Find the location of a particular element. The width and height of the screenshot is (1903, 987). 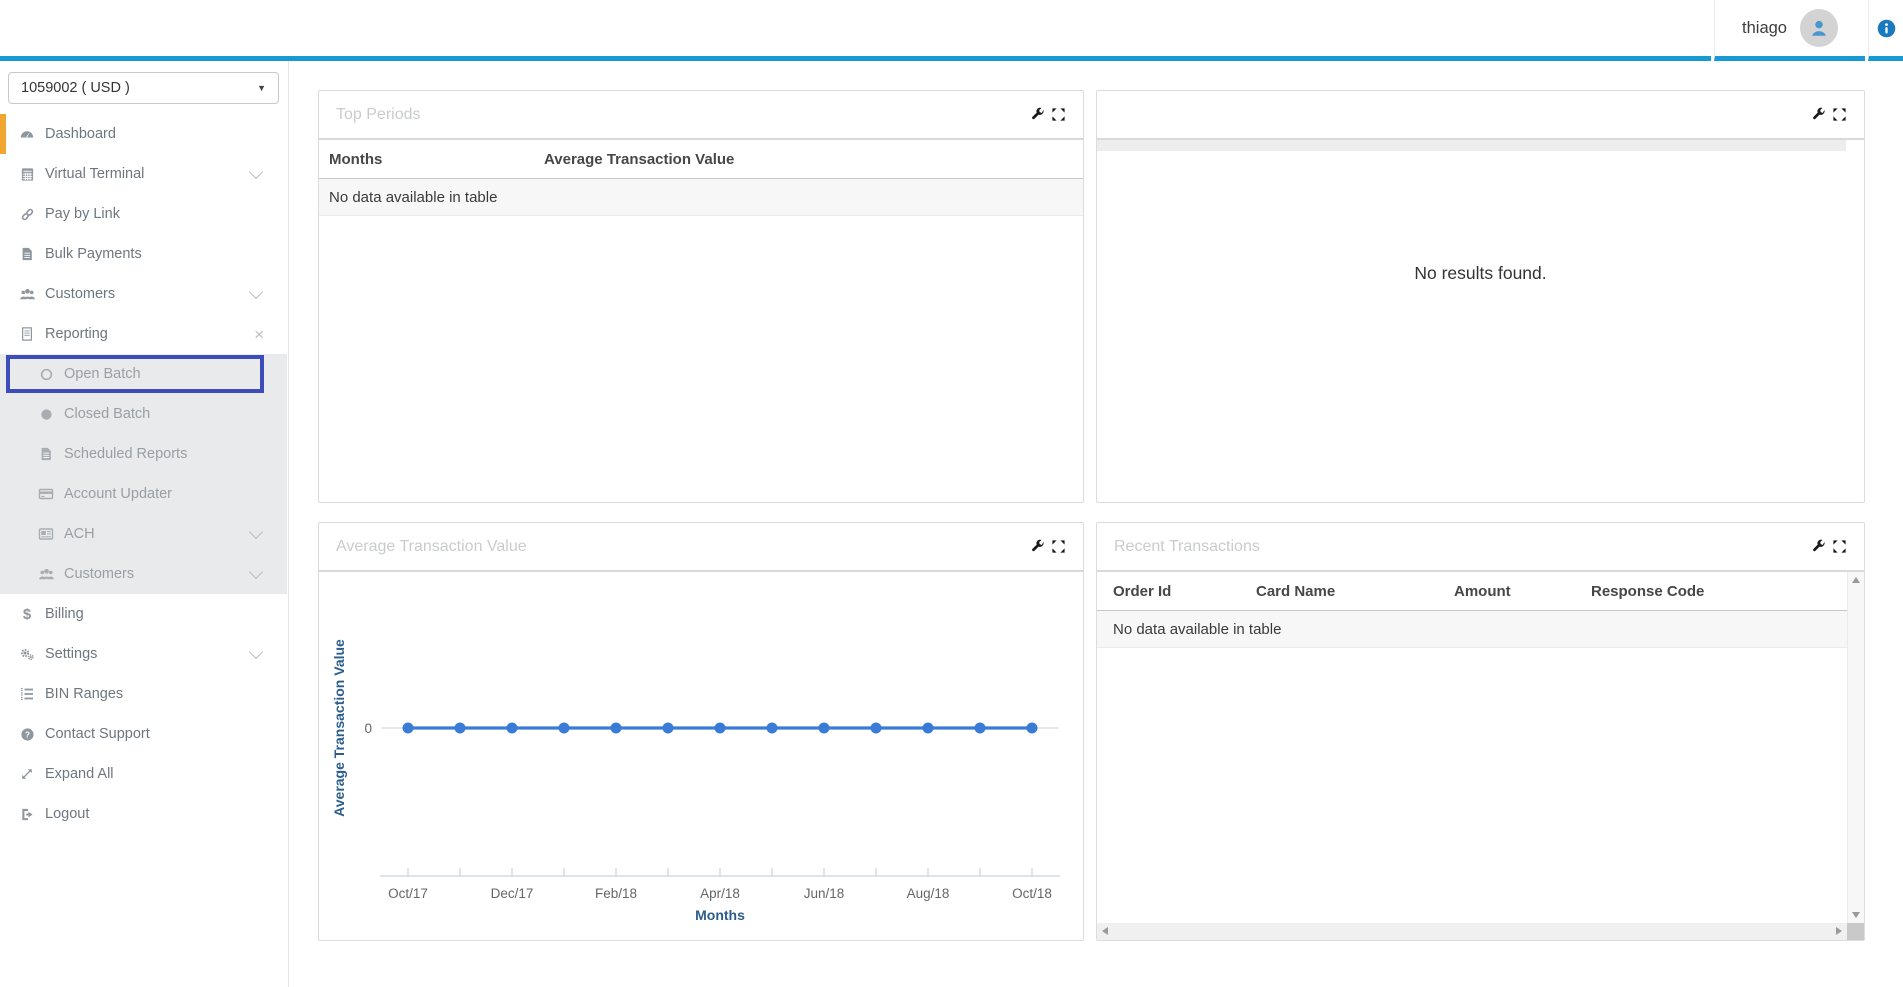

panel-title: Top Periods is located at coordinates (378, 114).